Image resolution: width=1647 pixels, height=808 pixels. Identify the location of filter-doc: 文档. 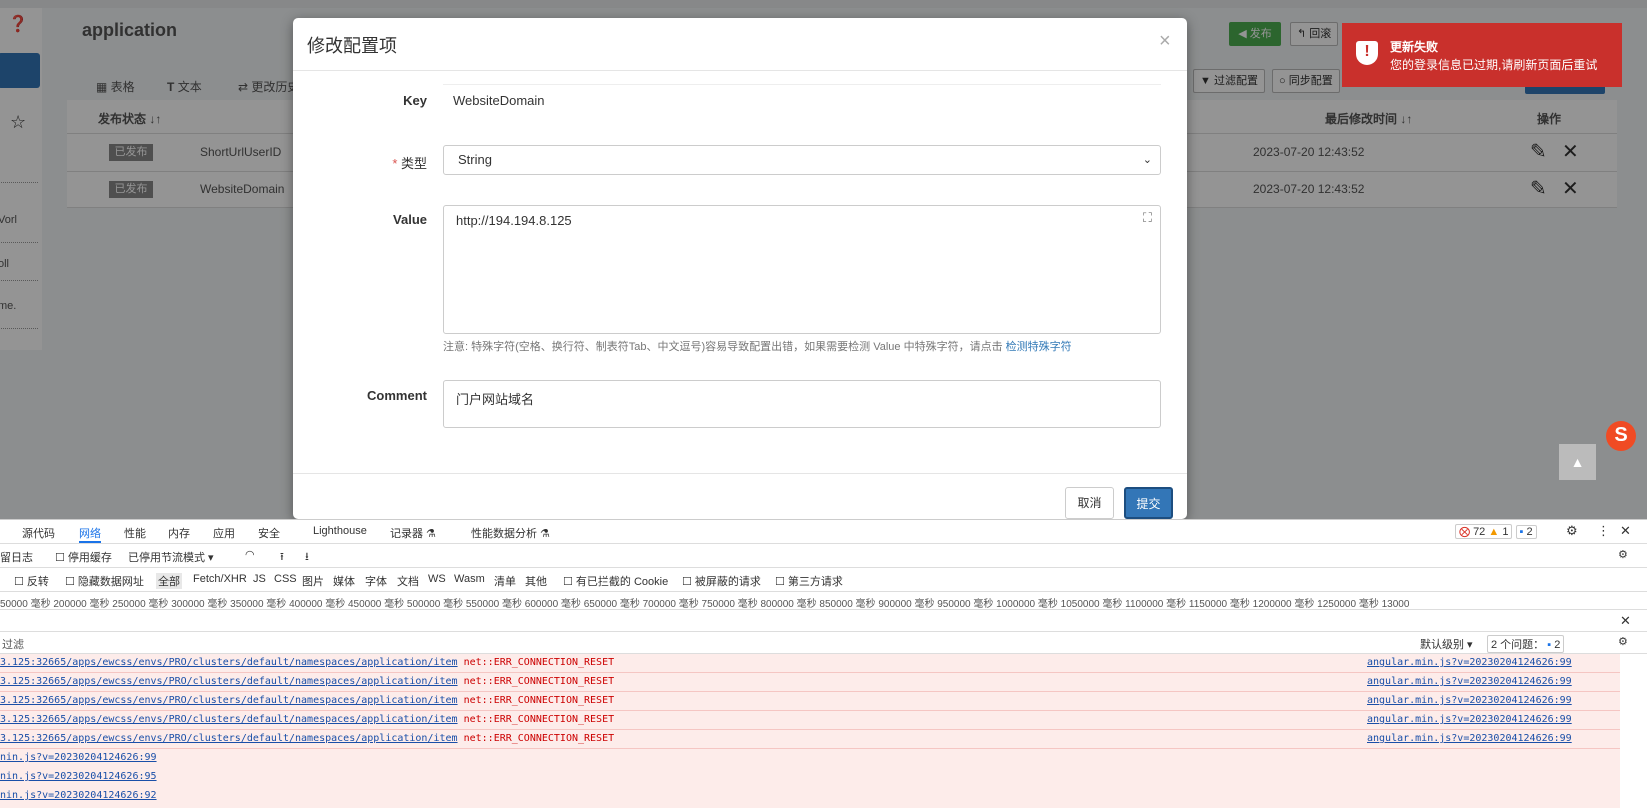
(408, 581).